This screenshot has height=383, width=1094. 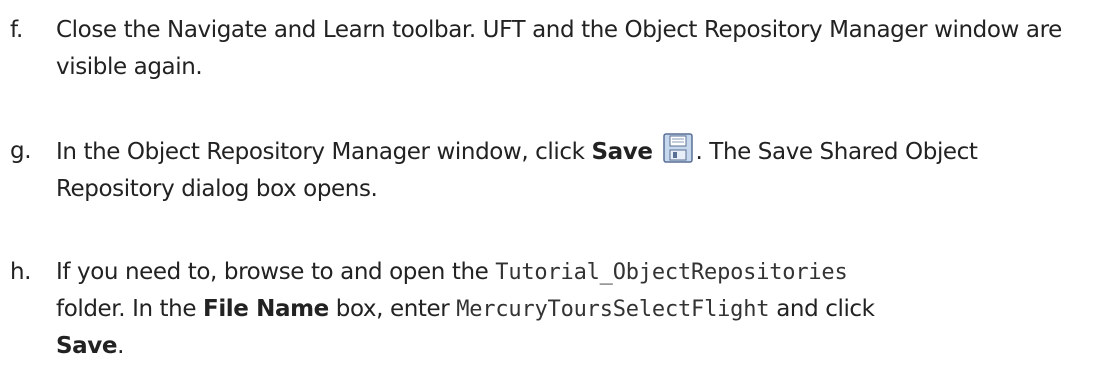 What do you see at coordinates (21, 151) in the screenshot?
I see `step-marker: g.` at bounding box center [21, 151].